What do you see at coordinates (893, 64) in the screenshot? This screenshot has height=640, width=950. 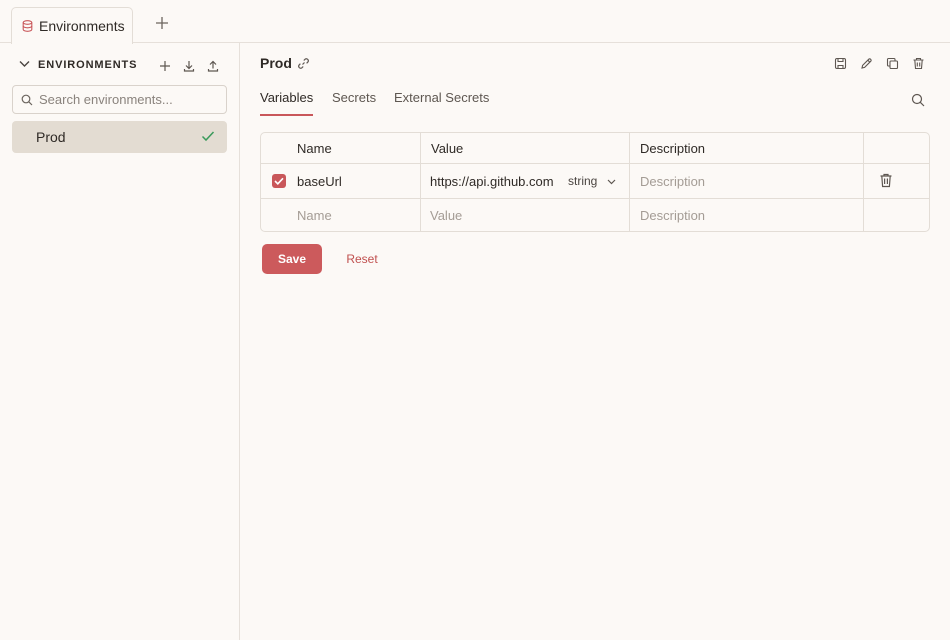 I see `copy-icon` at bounding box center [893, 64].